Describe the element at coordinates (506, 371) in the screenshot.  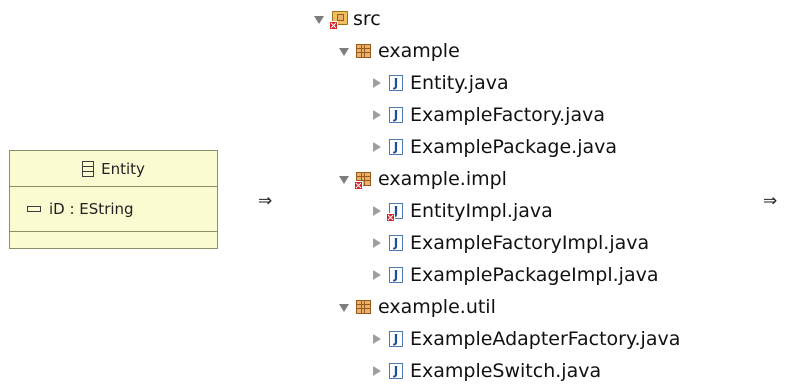
I see `tree-item-label: ExampleSwitch.java` at that location.